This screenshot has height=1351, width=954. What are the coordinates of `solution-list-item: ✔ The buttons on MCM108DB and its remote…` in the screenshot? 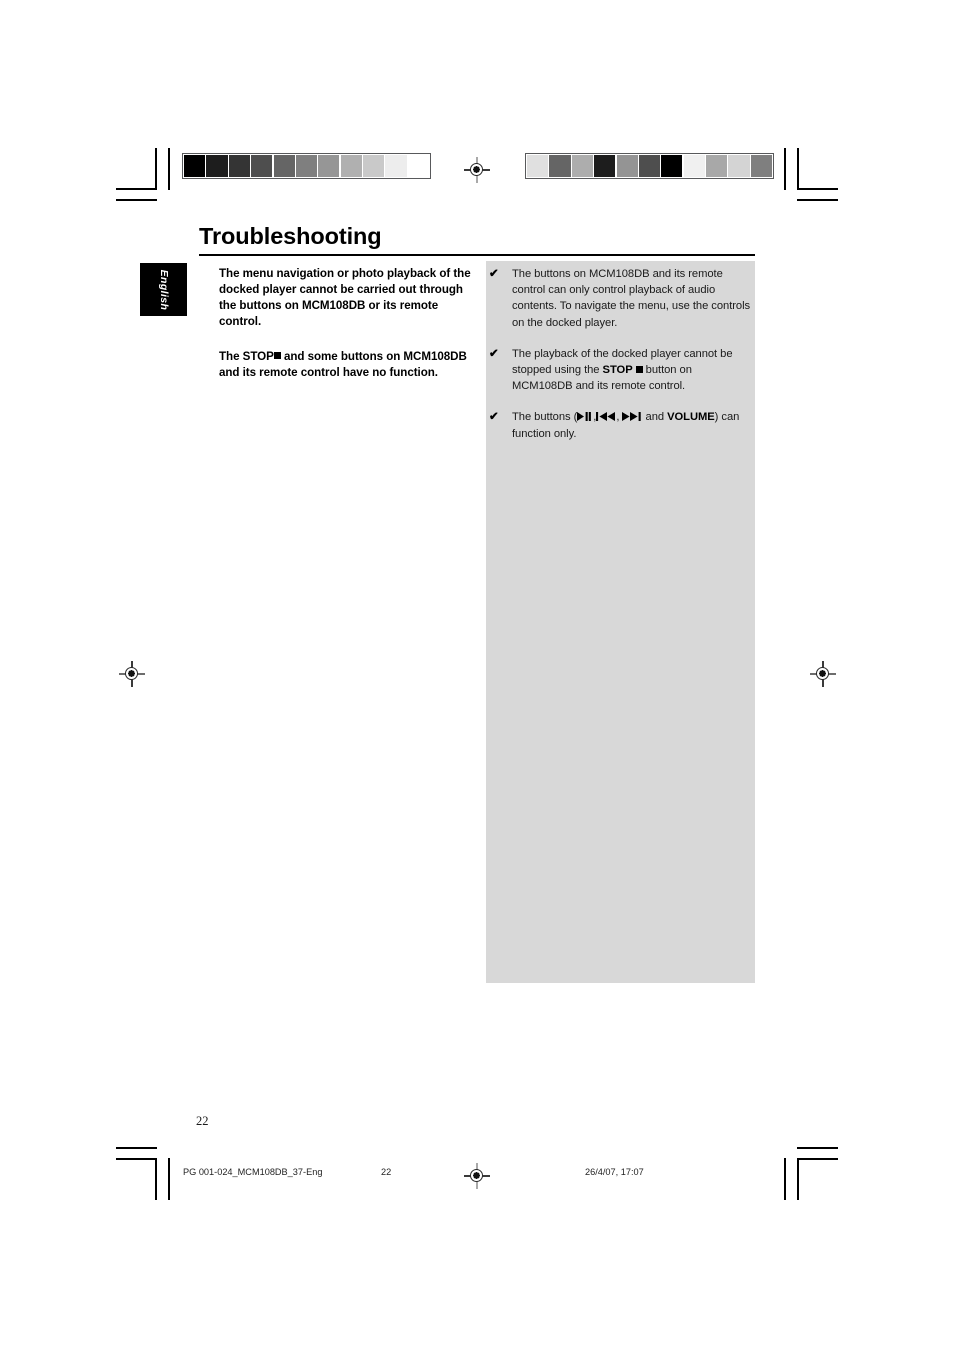 It's located at (620, 298).